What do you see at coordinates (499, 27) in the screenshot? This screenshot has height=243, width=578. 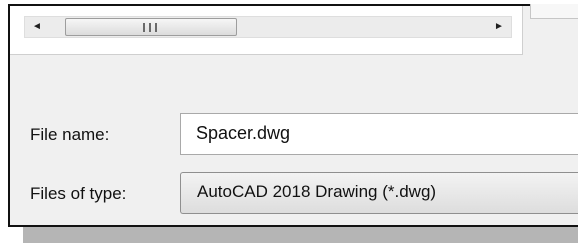 I see `scroll-right-arrow-icon: ►` at bounding box center [499, 27].